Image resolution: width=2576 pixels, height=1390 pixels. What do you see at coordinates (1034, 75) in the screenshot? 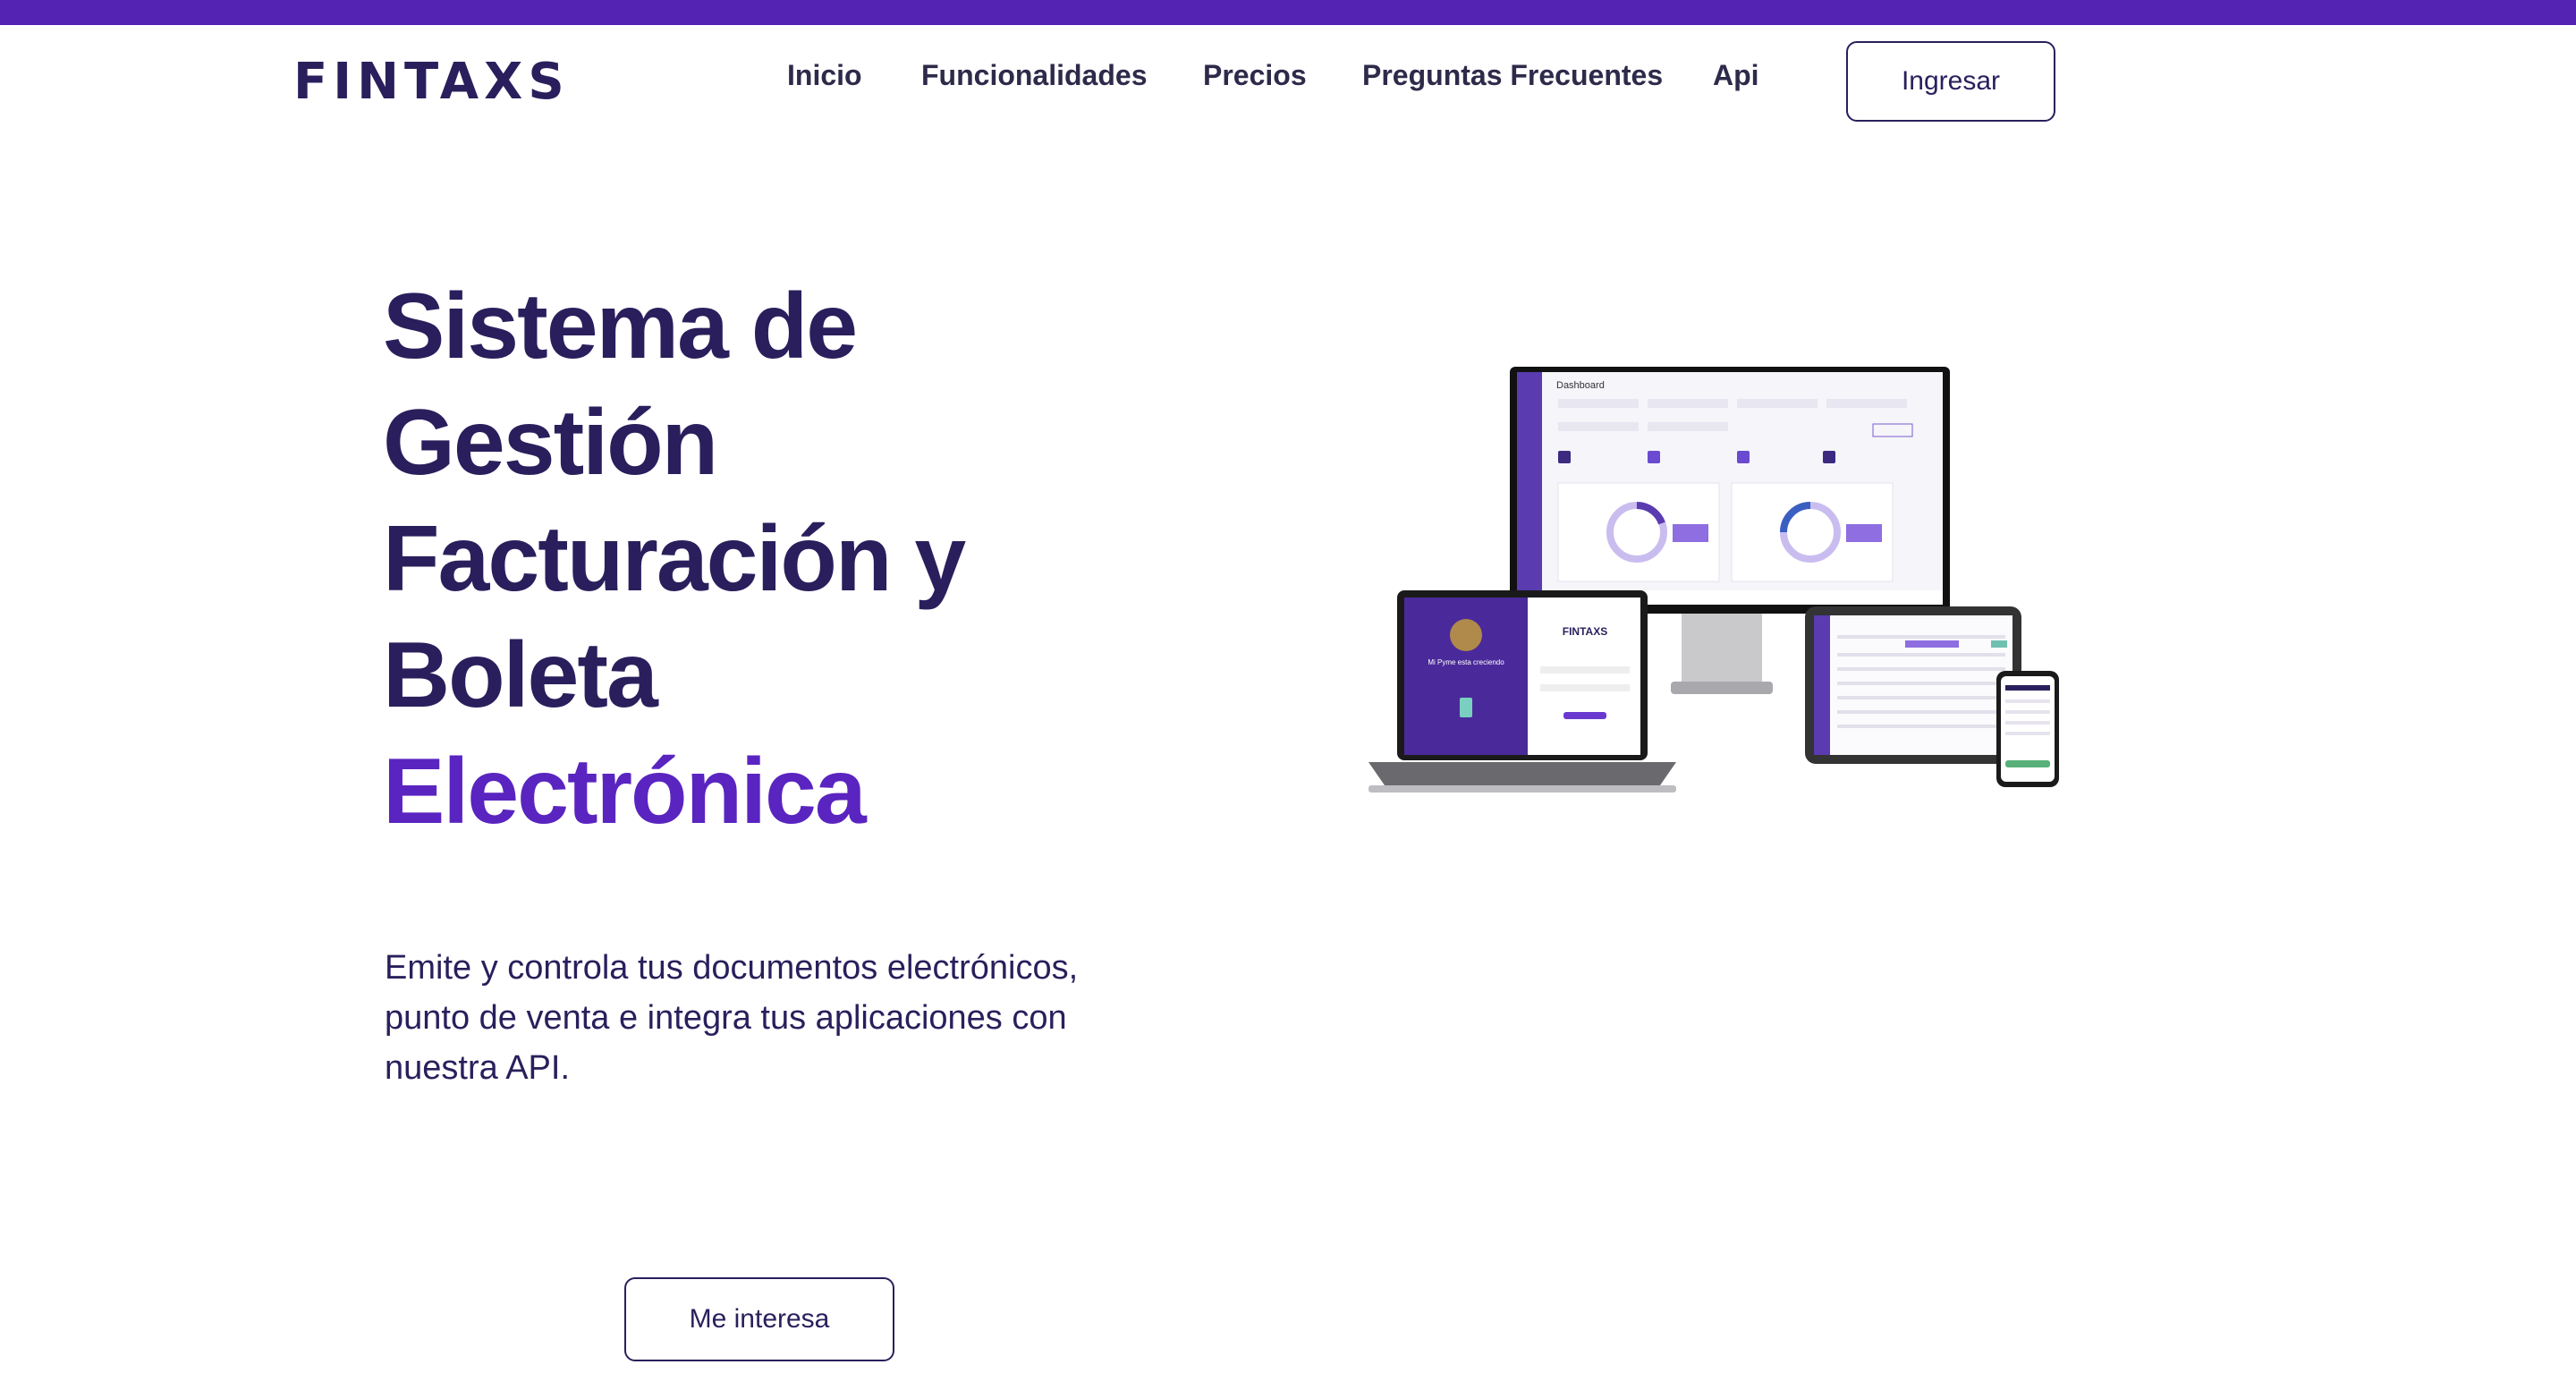
I see `nav-item-funcionalidades: Funcionalidades` at bounding box center [1034, 75].